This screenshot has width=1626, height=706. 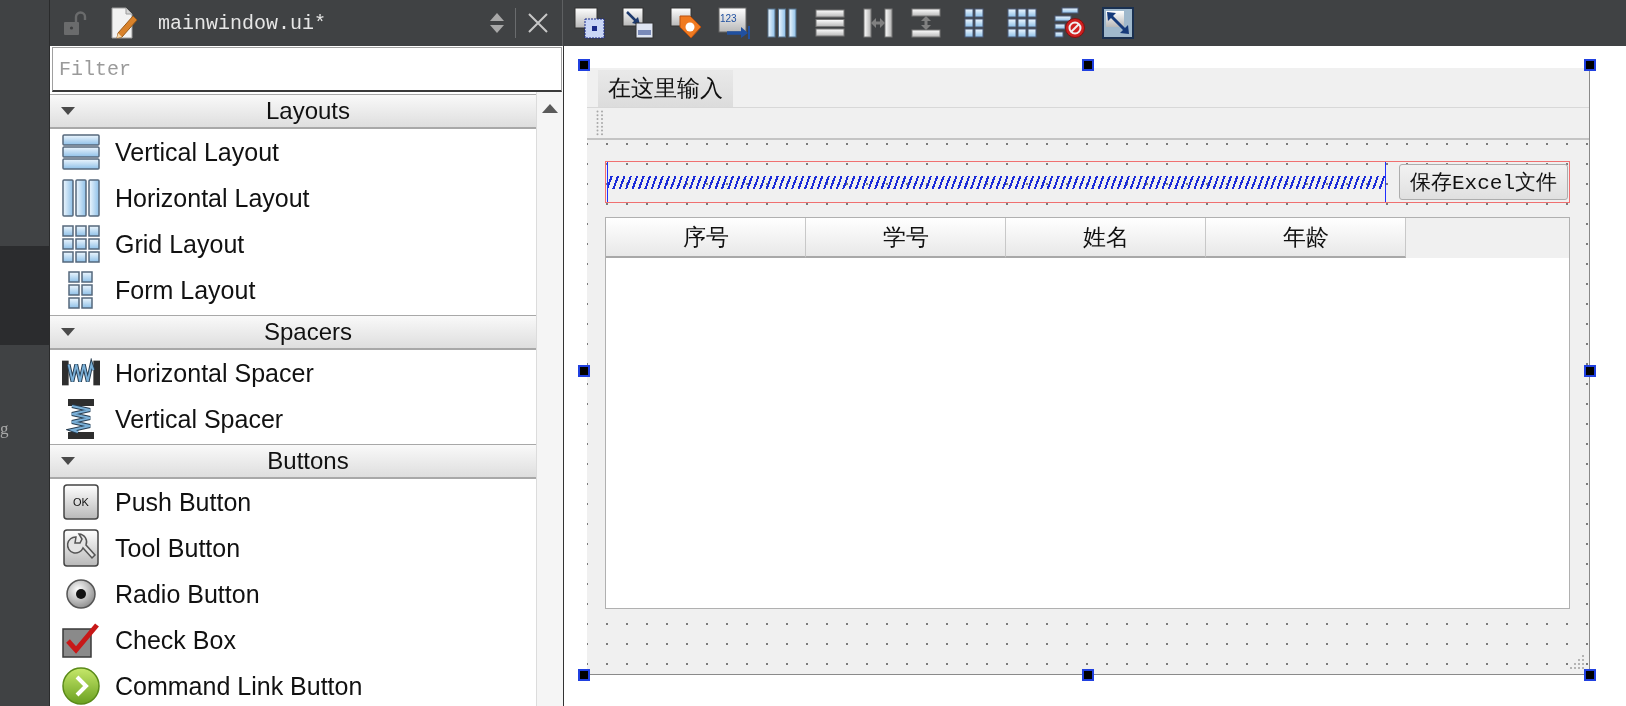 What do you see at coordinates (242, 23) in the screenshot?
I see `file-name: mainwindow.ui*` at bounding box center [242, 23].